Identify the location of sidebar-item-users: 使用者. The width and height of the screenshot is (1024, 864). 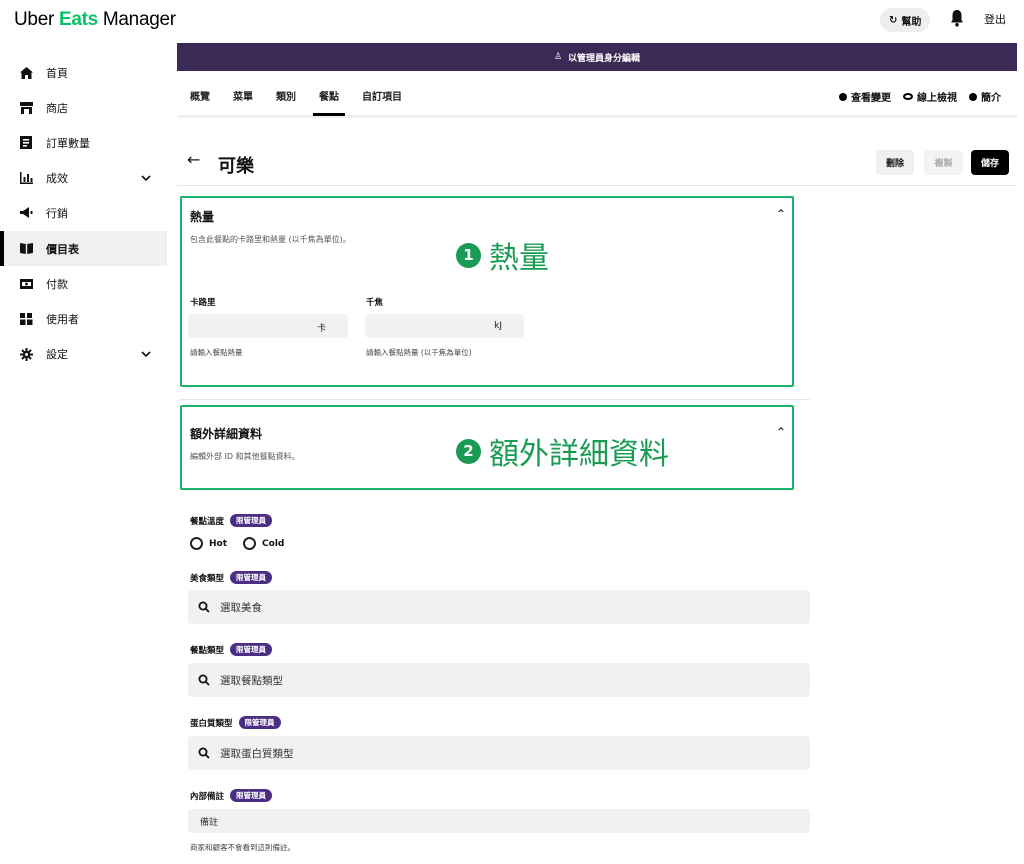
(83, 318).